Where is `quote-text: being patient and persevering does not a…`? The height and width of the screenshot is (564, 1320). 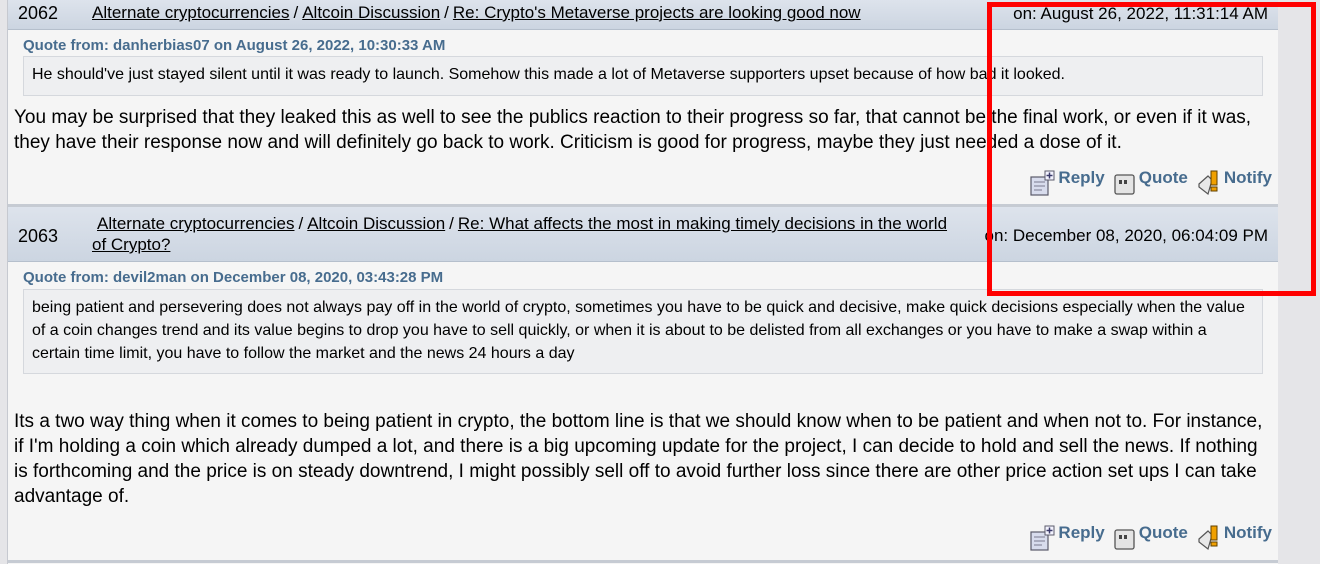 quote-text: being patient and persevering does not a… is located at coordinates (643, 331).